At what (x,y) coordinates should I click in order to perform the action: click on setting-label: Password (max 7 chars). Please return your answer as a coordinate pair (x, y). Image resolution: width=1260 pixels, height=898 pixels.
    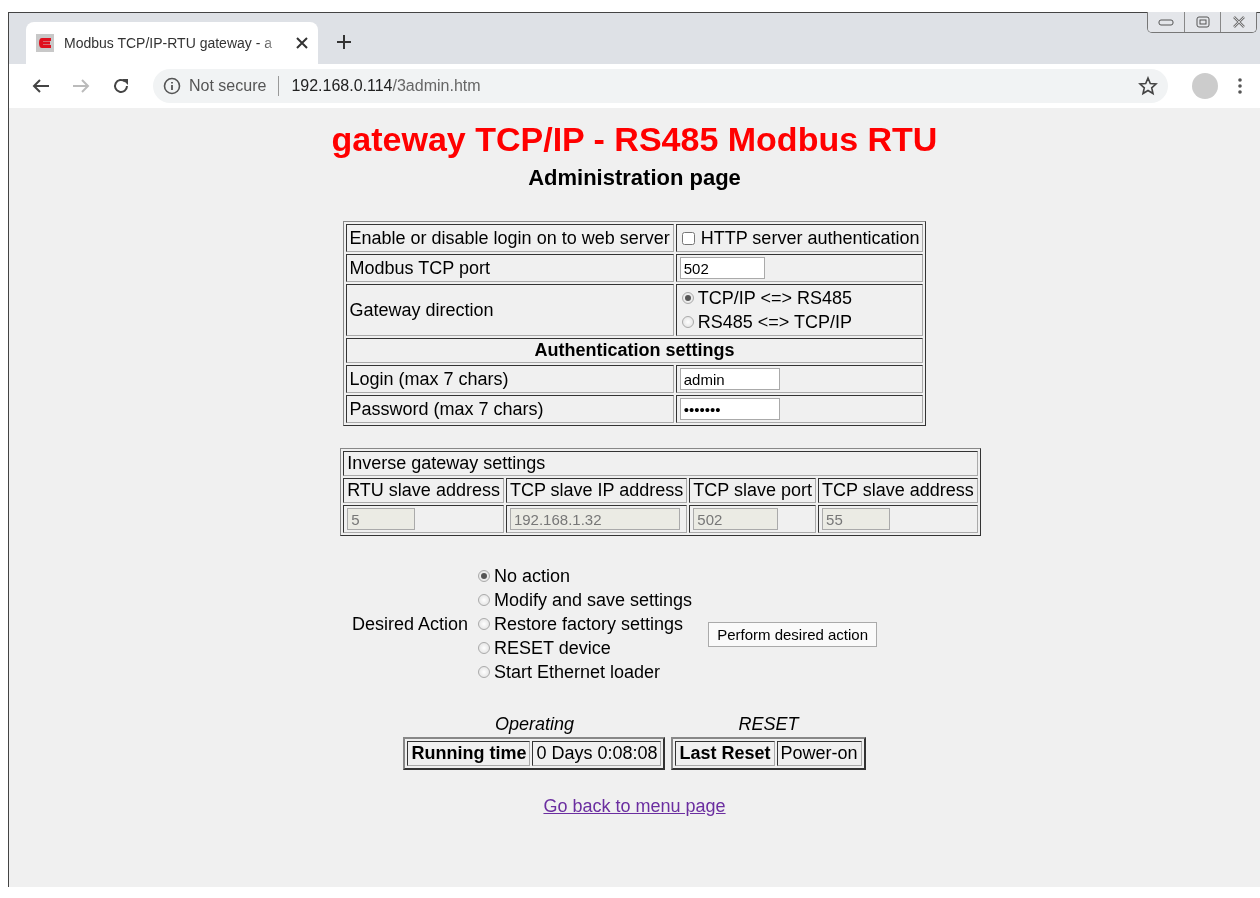
    Looking at the image, I should click on (509, 409).